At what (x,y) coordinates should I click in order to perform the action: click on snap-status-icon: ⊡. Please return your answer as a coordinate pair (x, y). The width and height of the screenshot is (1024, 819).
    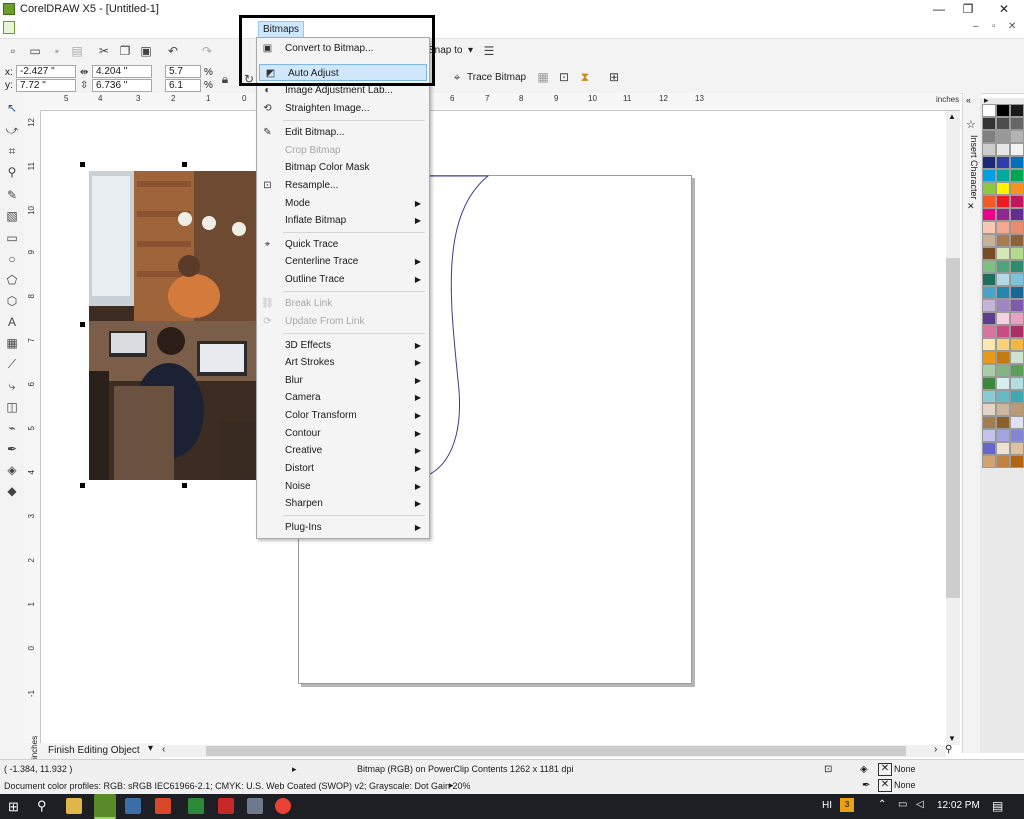
    Looking at the image, I should click on (828, 769).